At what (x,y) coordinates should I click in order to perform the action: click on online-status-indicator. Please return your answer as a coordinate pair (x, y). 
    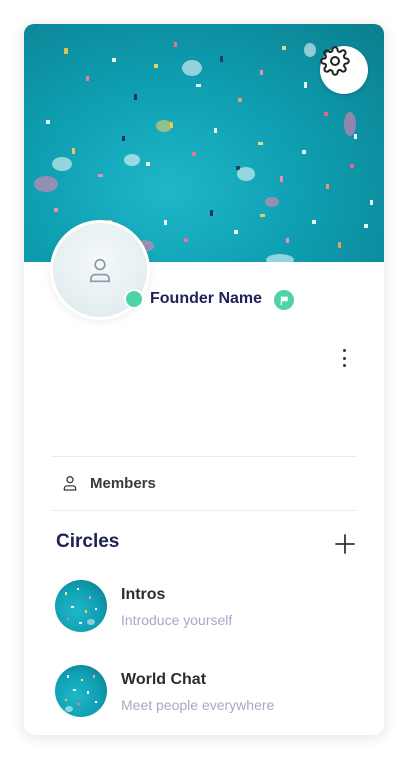
    Looking at the image, I should click on (134, 299).